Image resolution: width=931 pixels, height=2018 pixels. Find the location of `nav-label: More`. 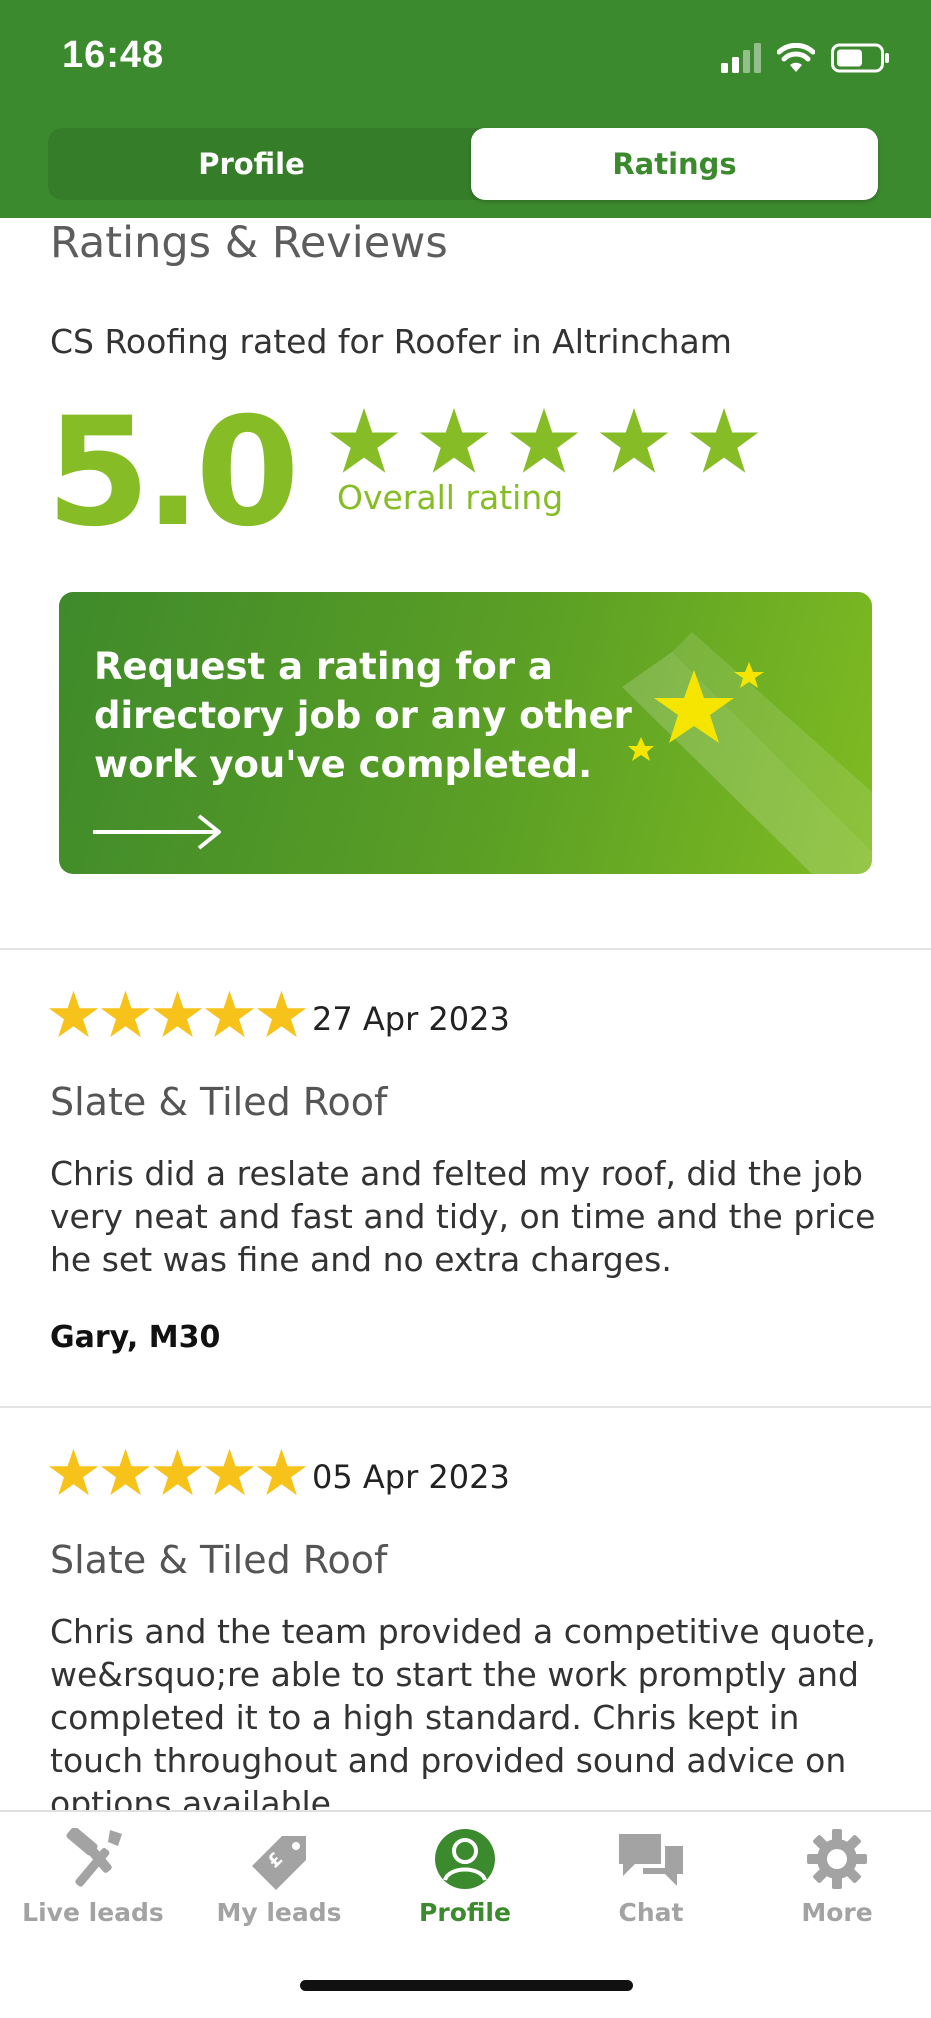

nav-label: More is located at coordinates (837, 1912).